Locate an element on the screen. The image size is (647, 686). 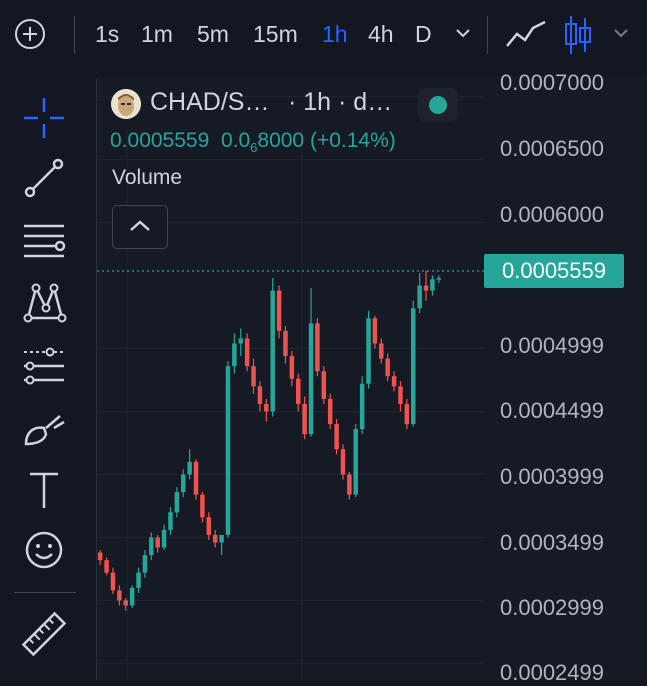
current-price-label: 0.0005559 is located at coordinates (554, 271).